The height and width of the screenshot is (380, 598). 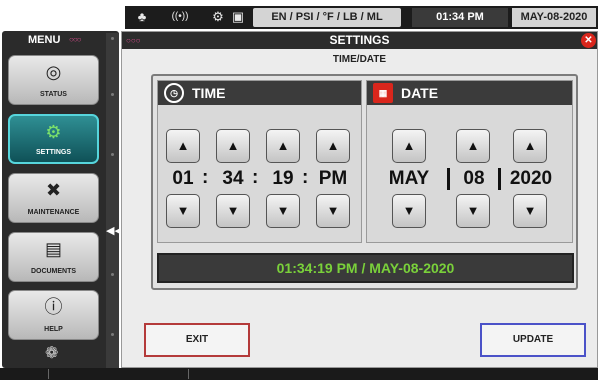 What do you see at coordinates (53, 249) in the screenshot?
I see `document-icon: ▤` at bounding box center [53, 249].